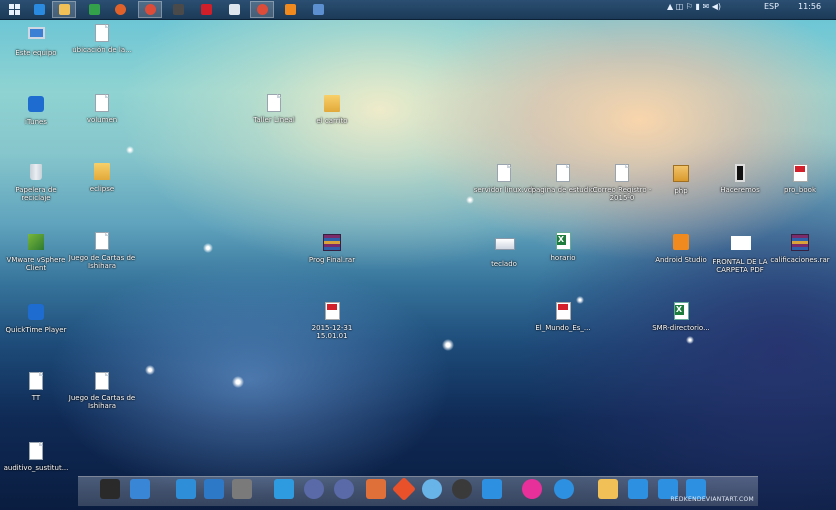 The height and width of the screenshot is (510, 836). What do you see at coordinates (492, 489) in the screenshot?
I see `dock-item-home` at bounding box center [492, 489].